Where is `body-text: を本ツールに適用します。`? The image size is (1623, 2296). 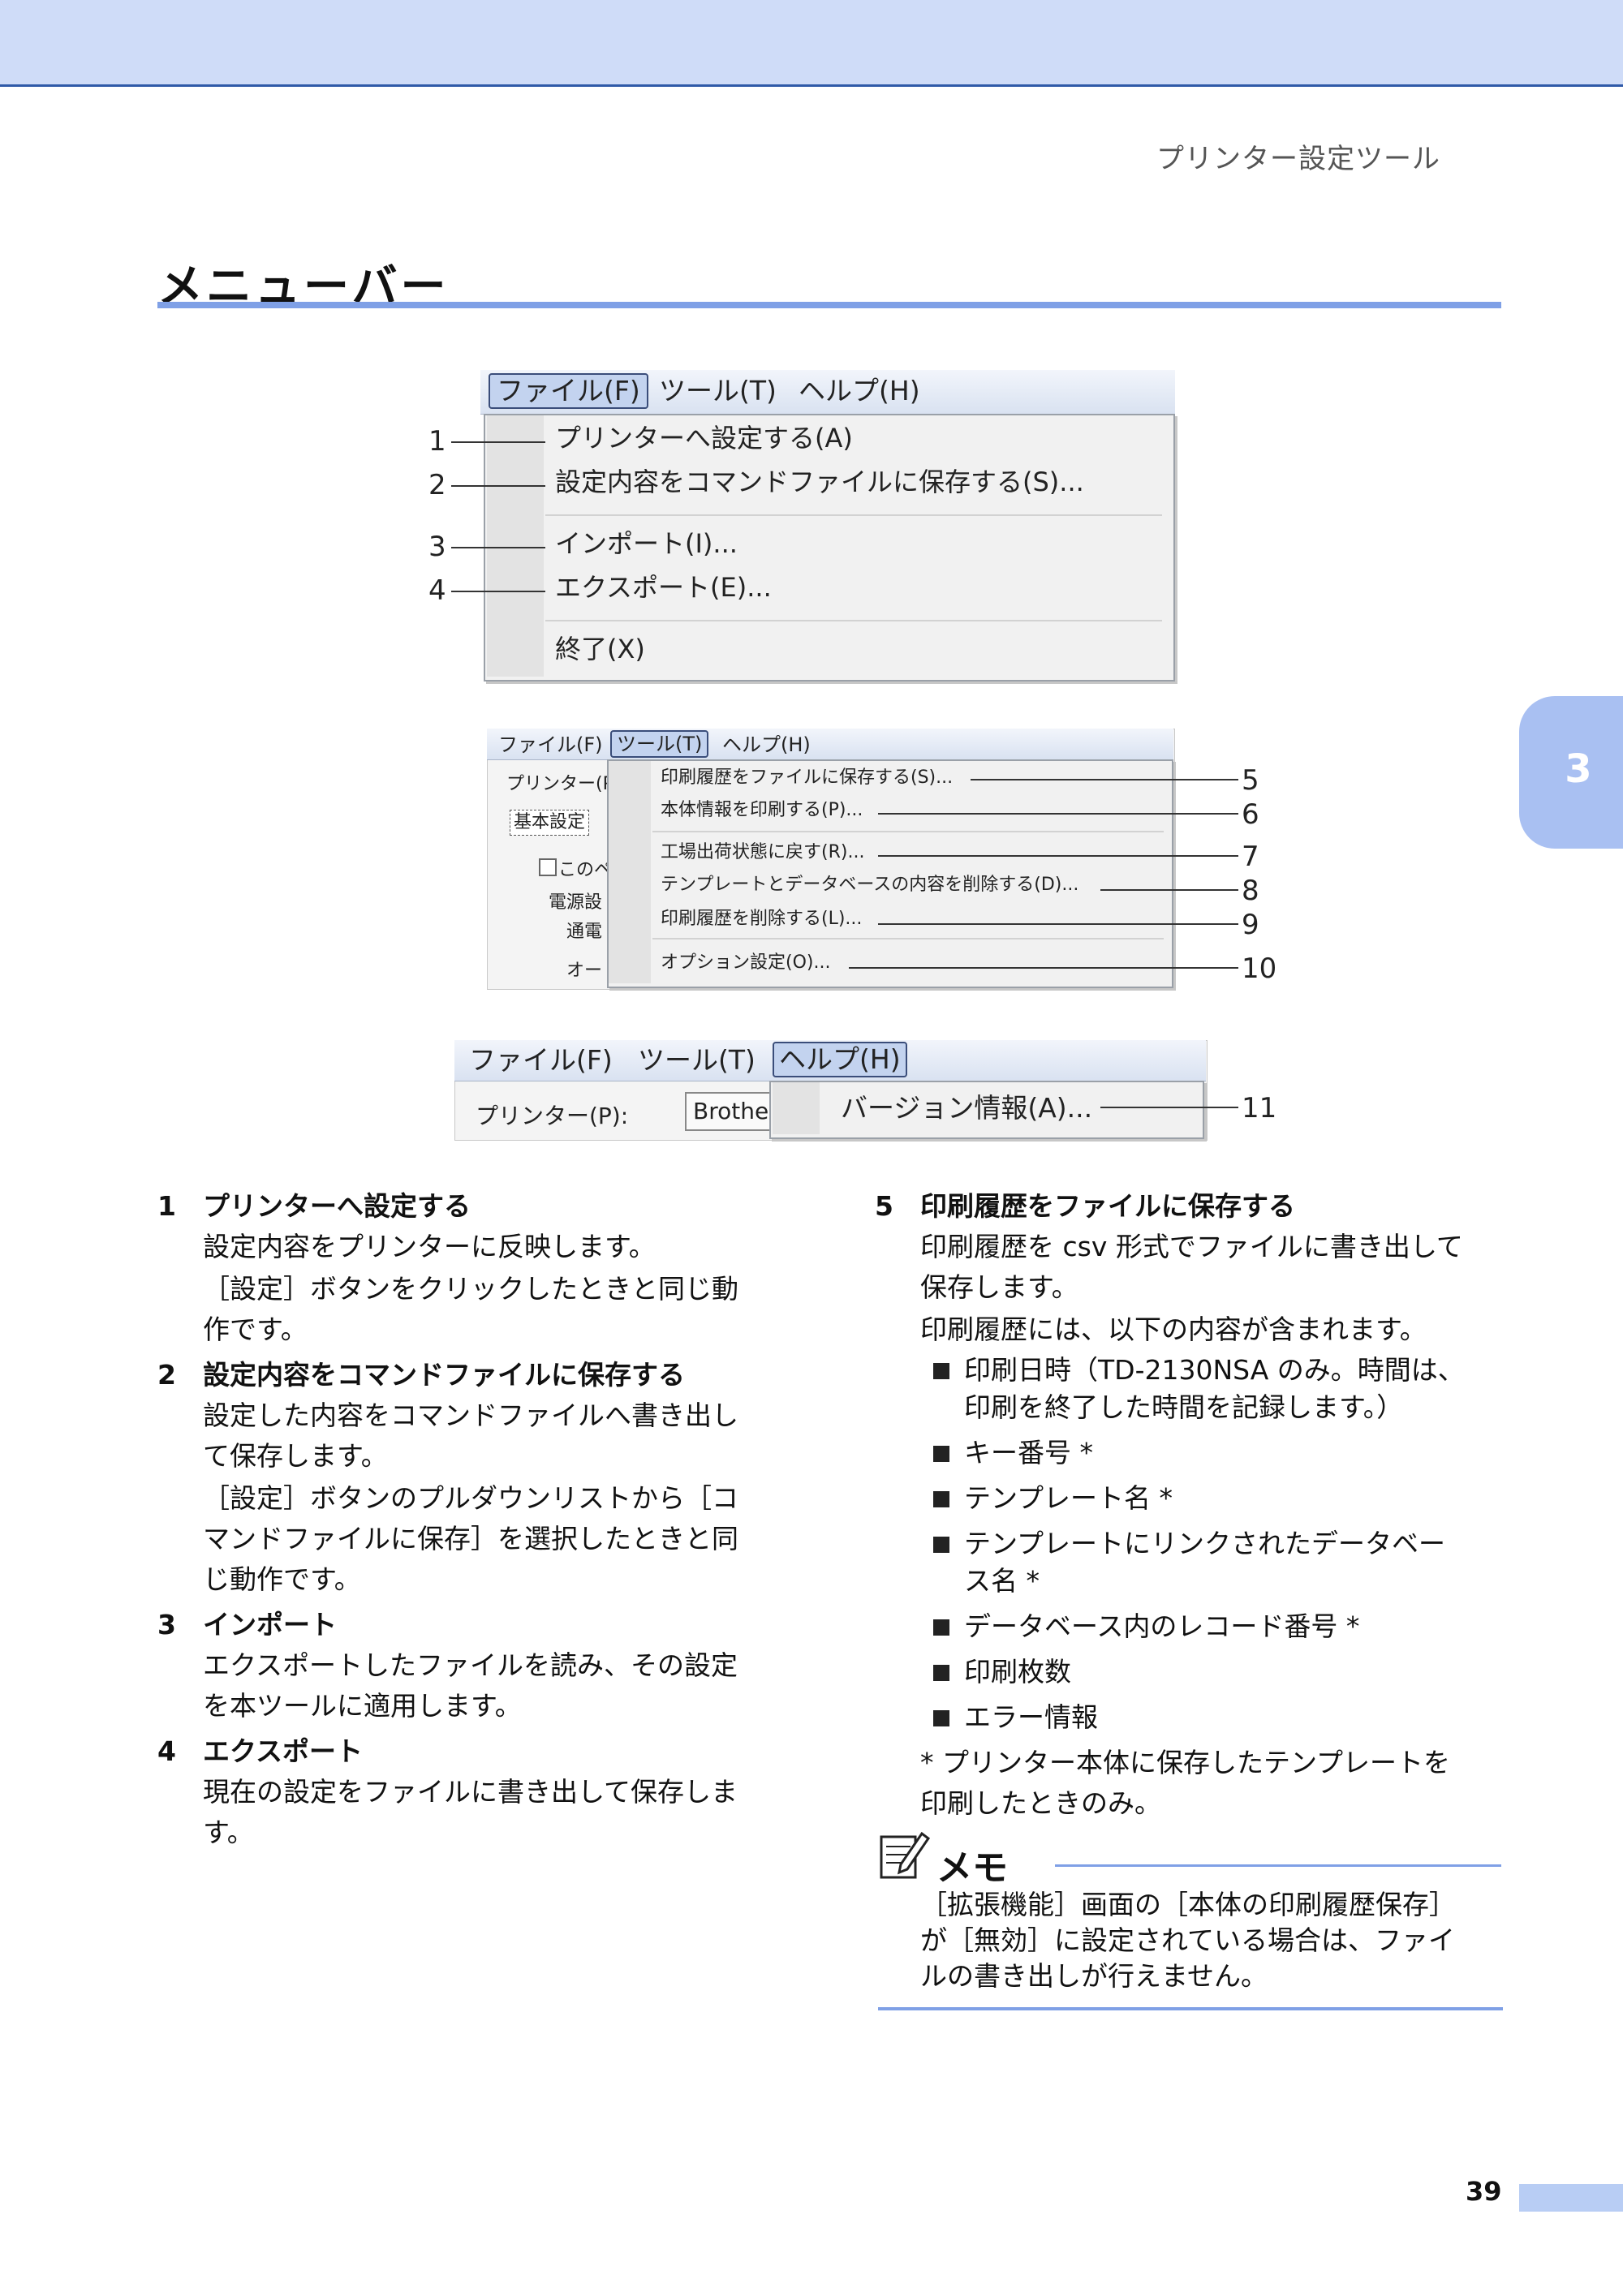 body-text: を本ツールに適用します。 is located at coordinates (362, 1706).